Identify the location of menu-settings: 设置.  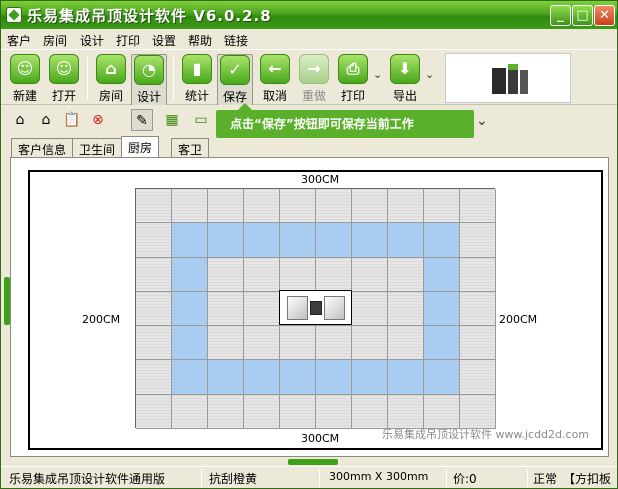
(164, 40).